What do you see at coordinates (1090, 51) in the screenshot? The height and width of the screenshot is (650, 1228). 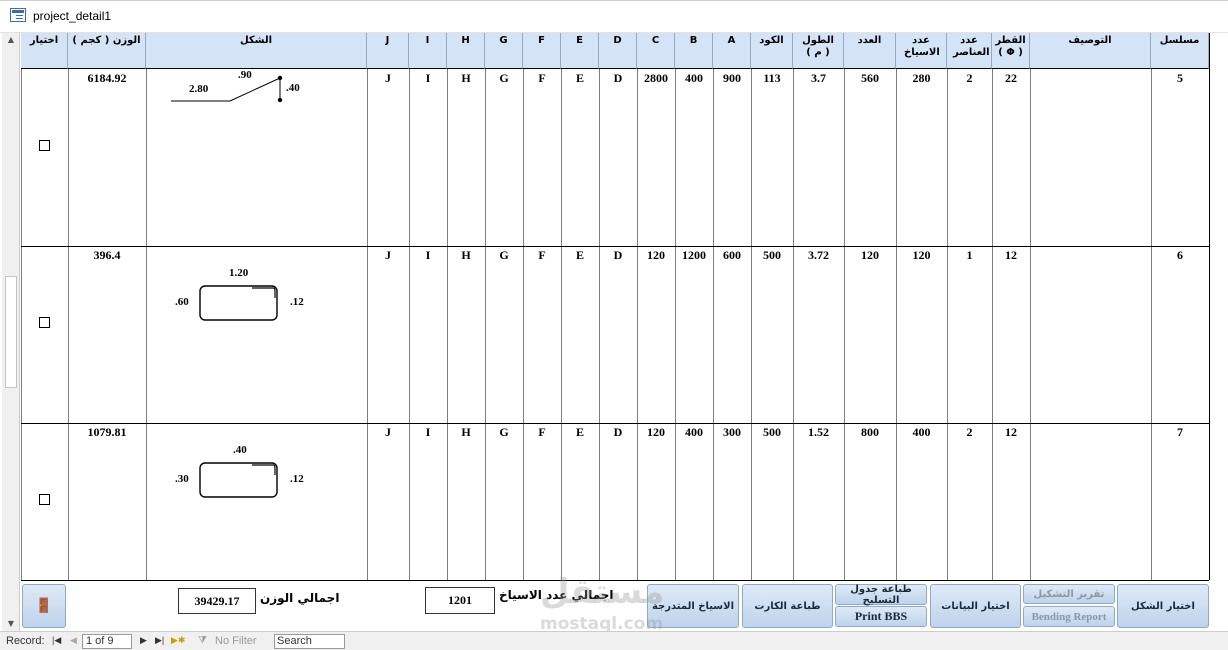 I see `header-description: التوصيف` at bounding box center [1090, 51].